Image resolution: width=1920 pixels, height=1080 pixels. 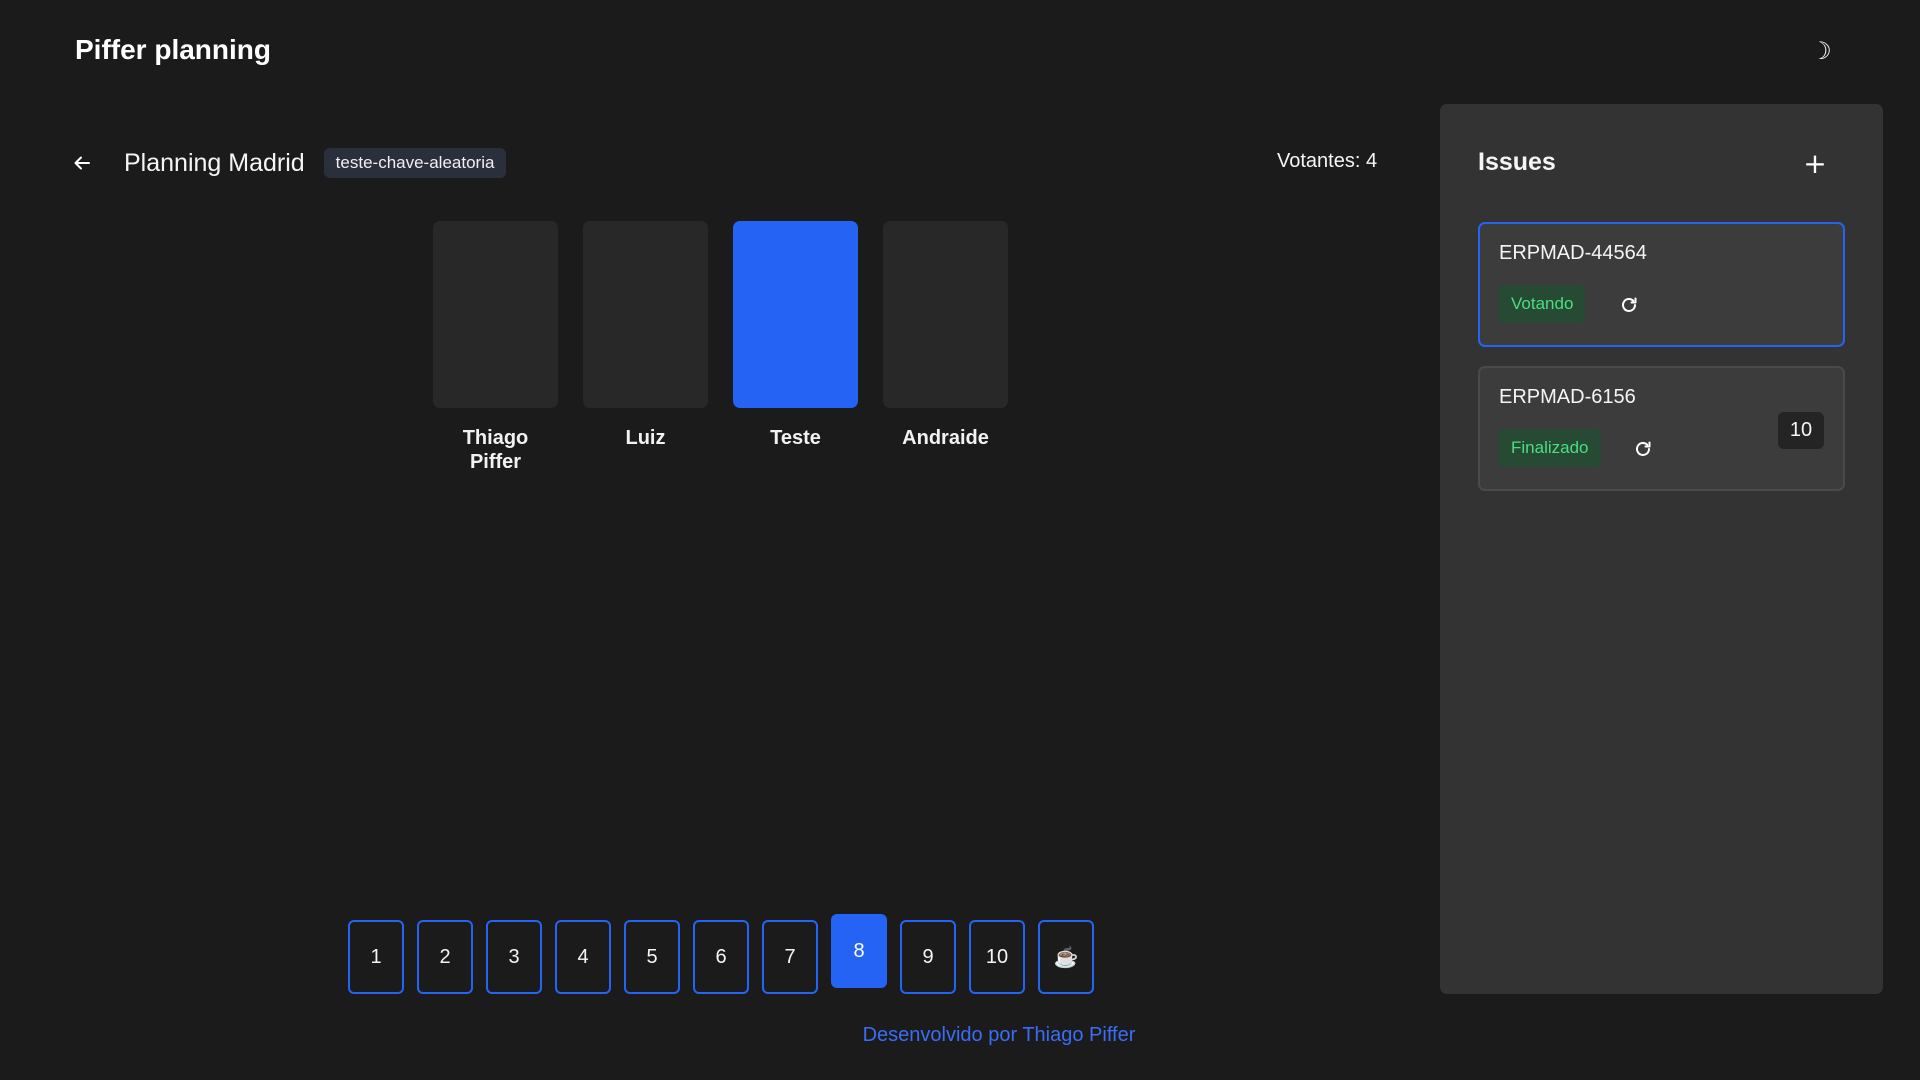 I want to click on player-name: Luiz, so click(x=645, y=438).